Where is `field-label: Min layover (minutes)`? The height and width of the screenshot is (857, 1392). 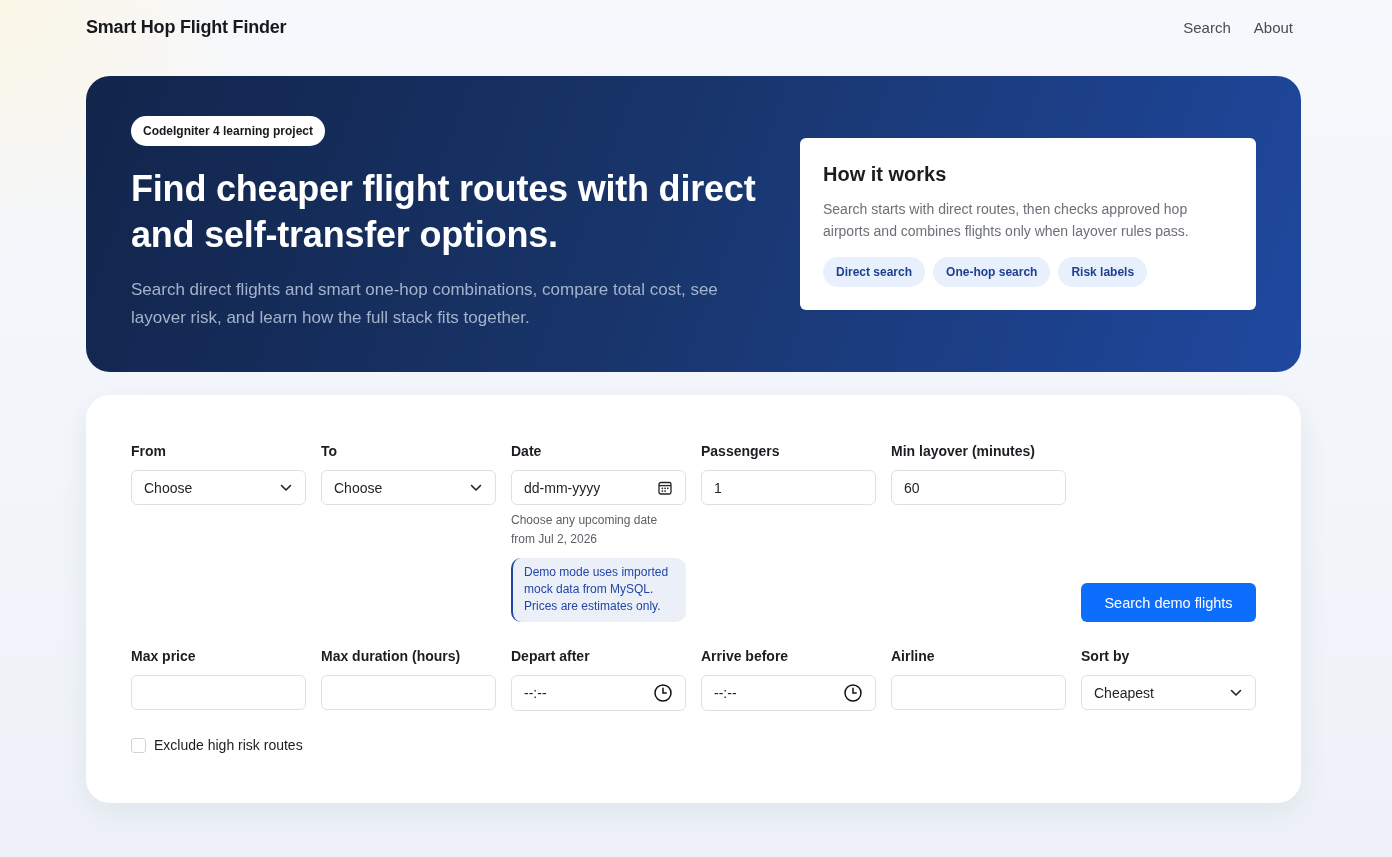 field-label: Min layover (minutes) is located at coordinates (963, 451).